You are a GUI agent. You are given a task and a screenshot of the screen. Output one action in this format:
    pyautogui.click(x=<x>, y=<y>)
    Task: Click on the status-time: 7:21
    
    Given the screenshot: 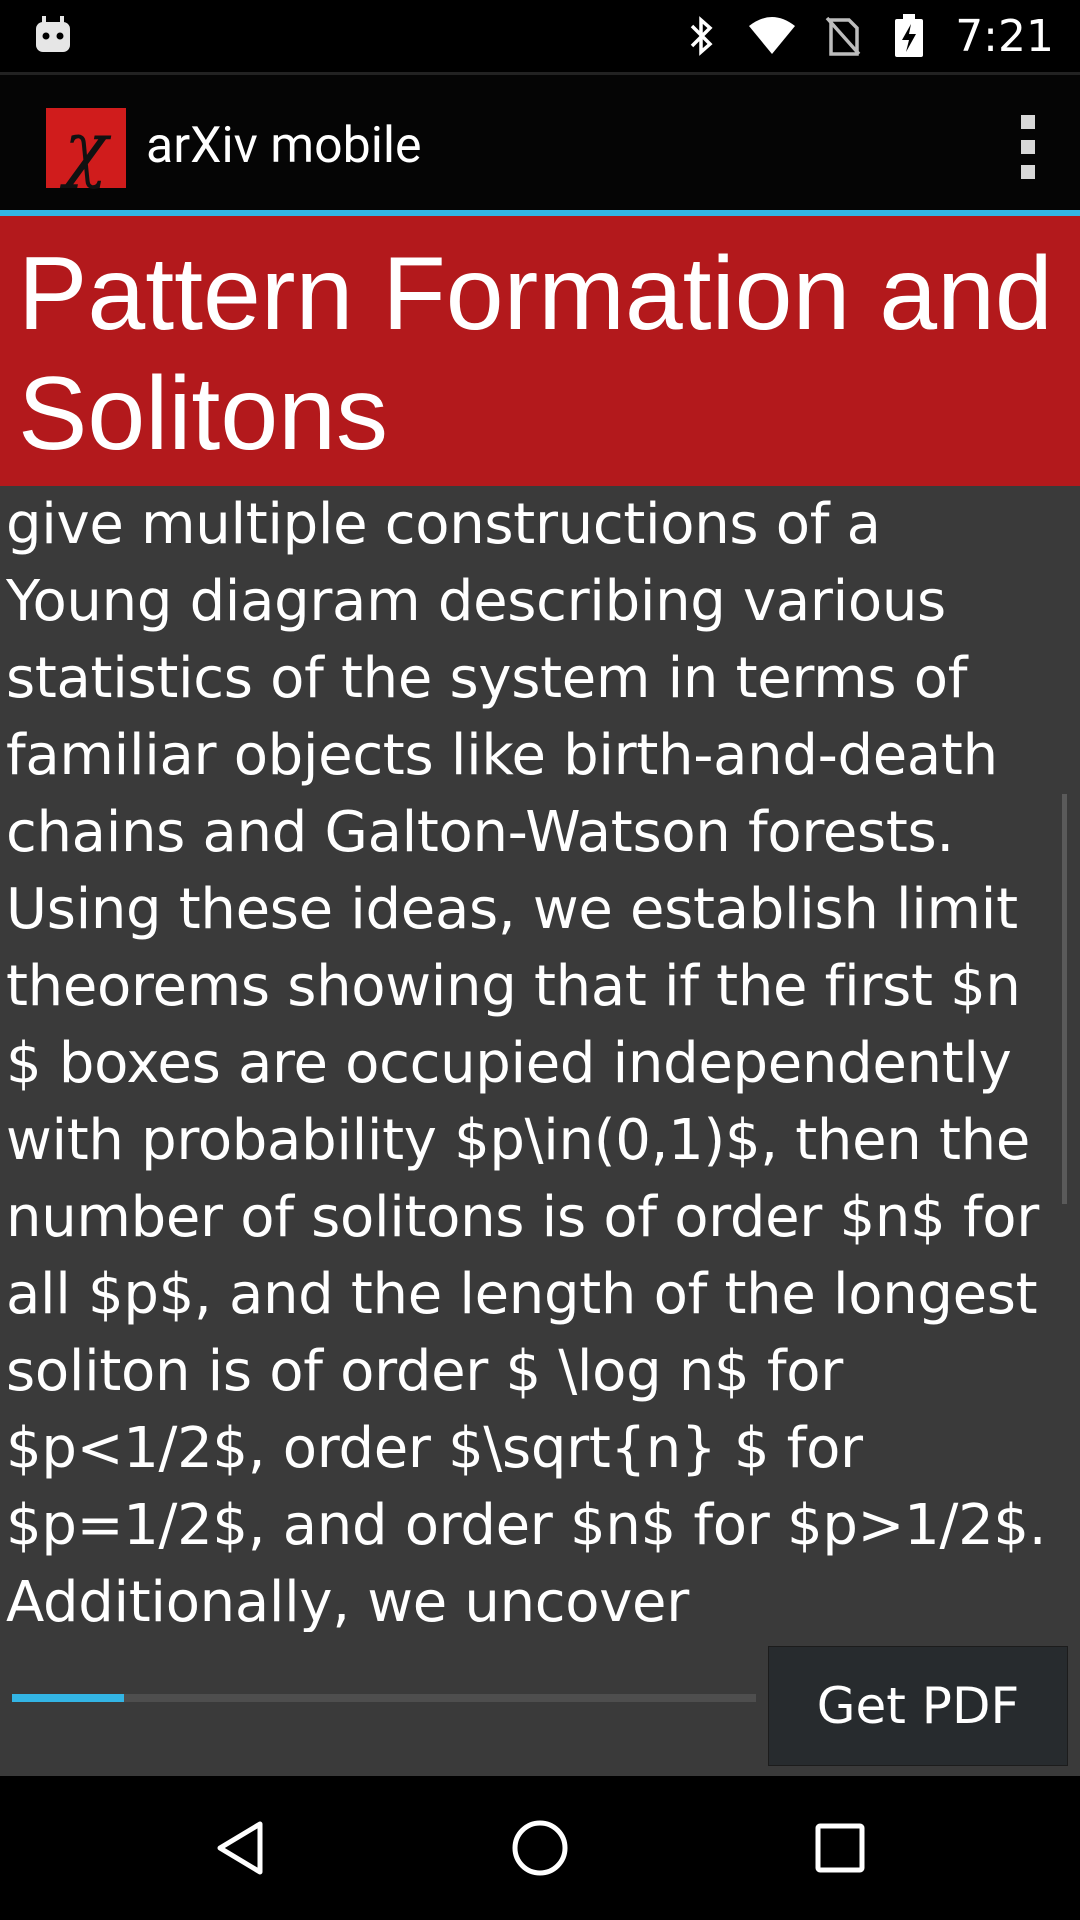 What is the action you would take?
    pyautogui.click(x=1004, y=36)
    